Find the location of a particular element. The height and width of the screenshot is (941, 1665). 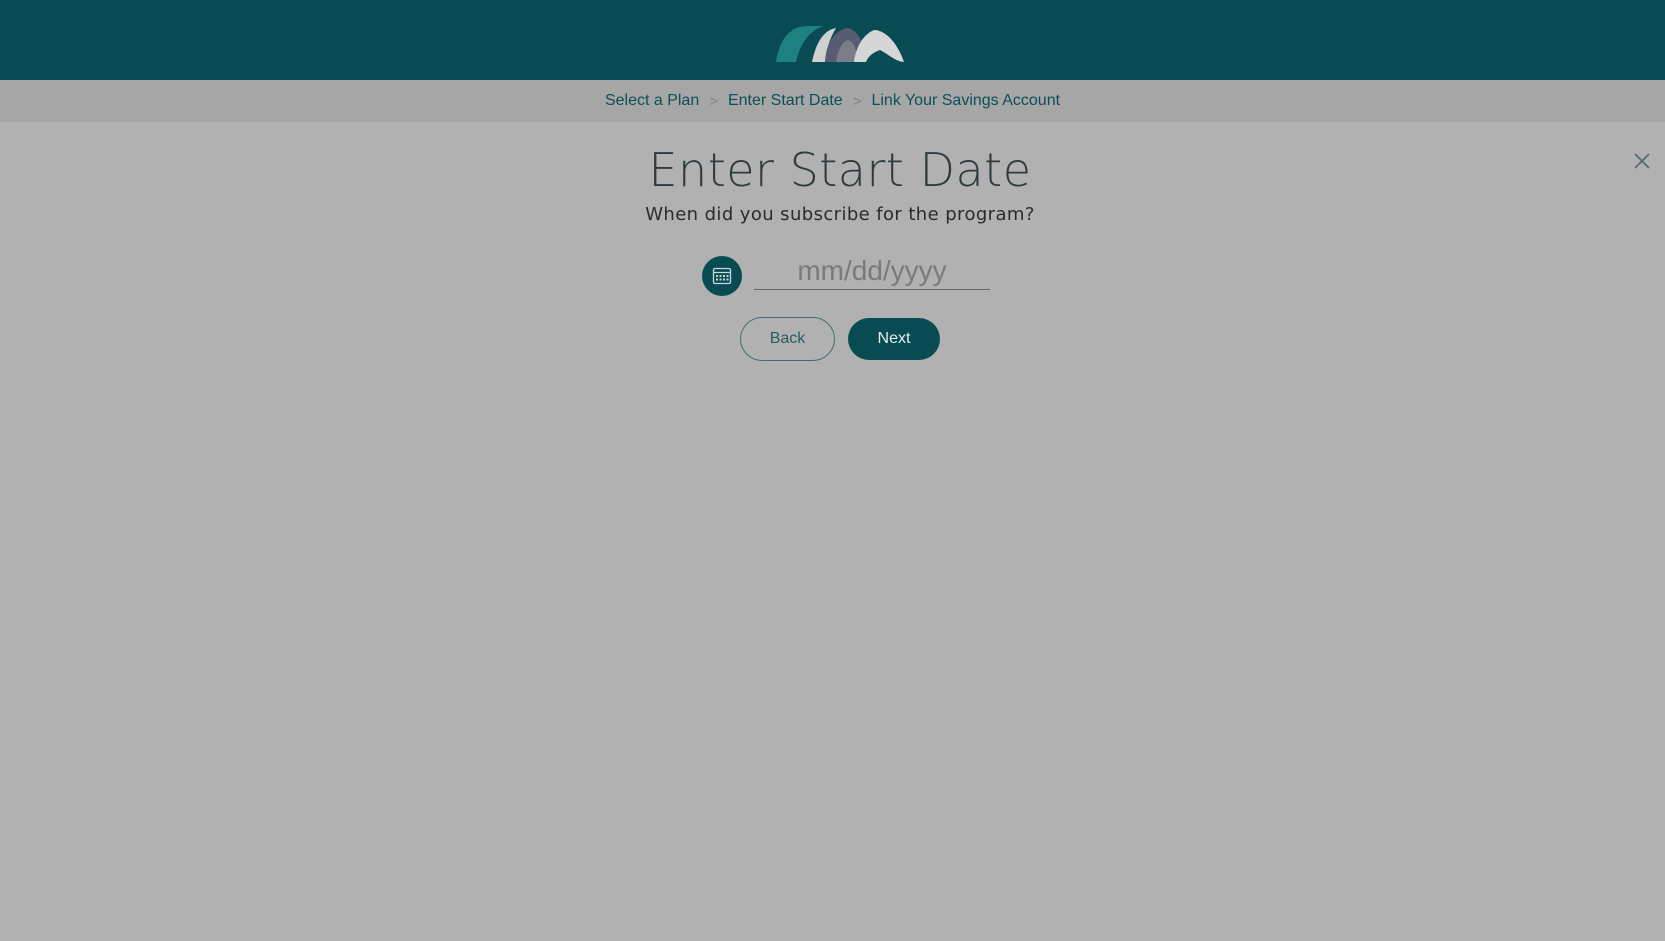

page-title: Enter Start Date is located at coordinates (840, 170).